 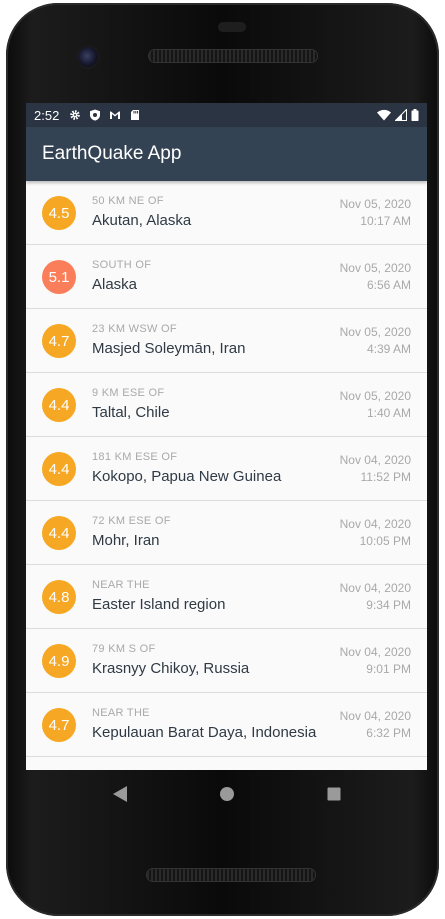 What do you see at coordinates (187, 476) in the screenshot?
I see `primary-location: Kokopo, Papua New Guinea` at bounding box center [187, 476].